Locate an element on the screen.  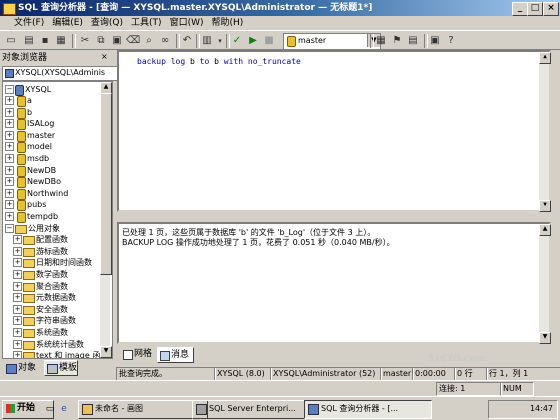
connection-count: 连接: 1 is located at coordinates (469, 389).